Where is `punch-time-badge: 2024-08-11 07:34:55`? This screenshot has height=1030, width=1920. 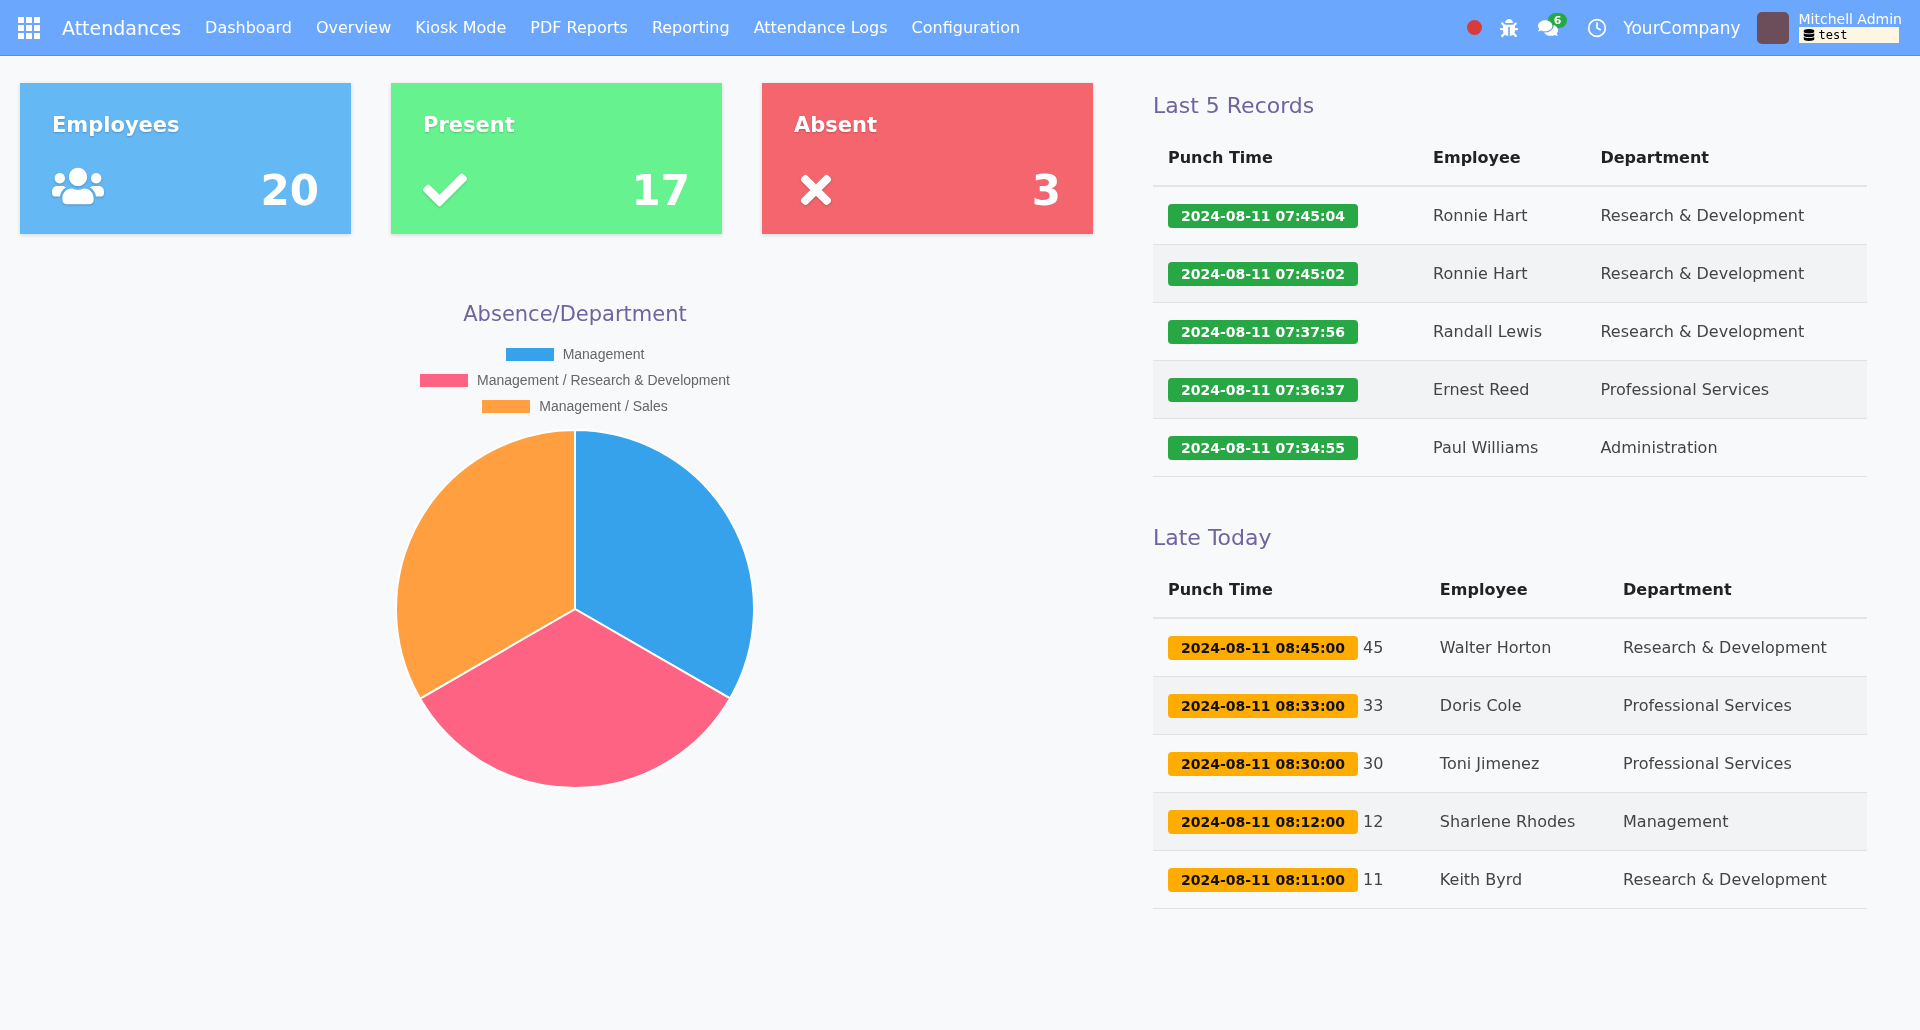 punch-time-badge: 2024-08-11 07:34:55 is located at coordinates (1263, 447).